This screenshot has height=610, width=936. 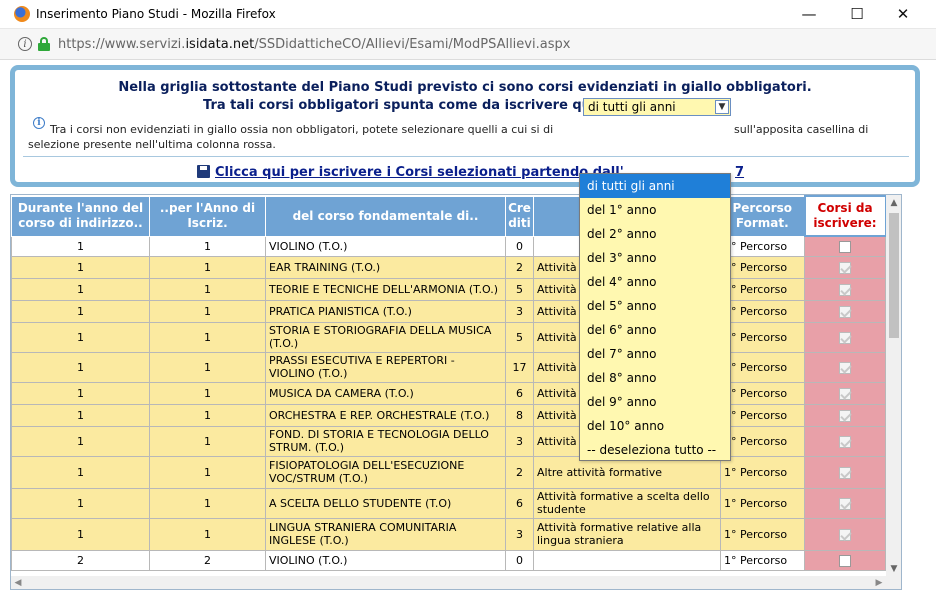 I want to click on info-icon: i, so click(x=39, y=123).